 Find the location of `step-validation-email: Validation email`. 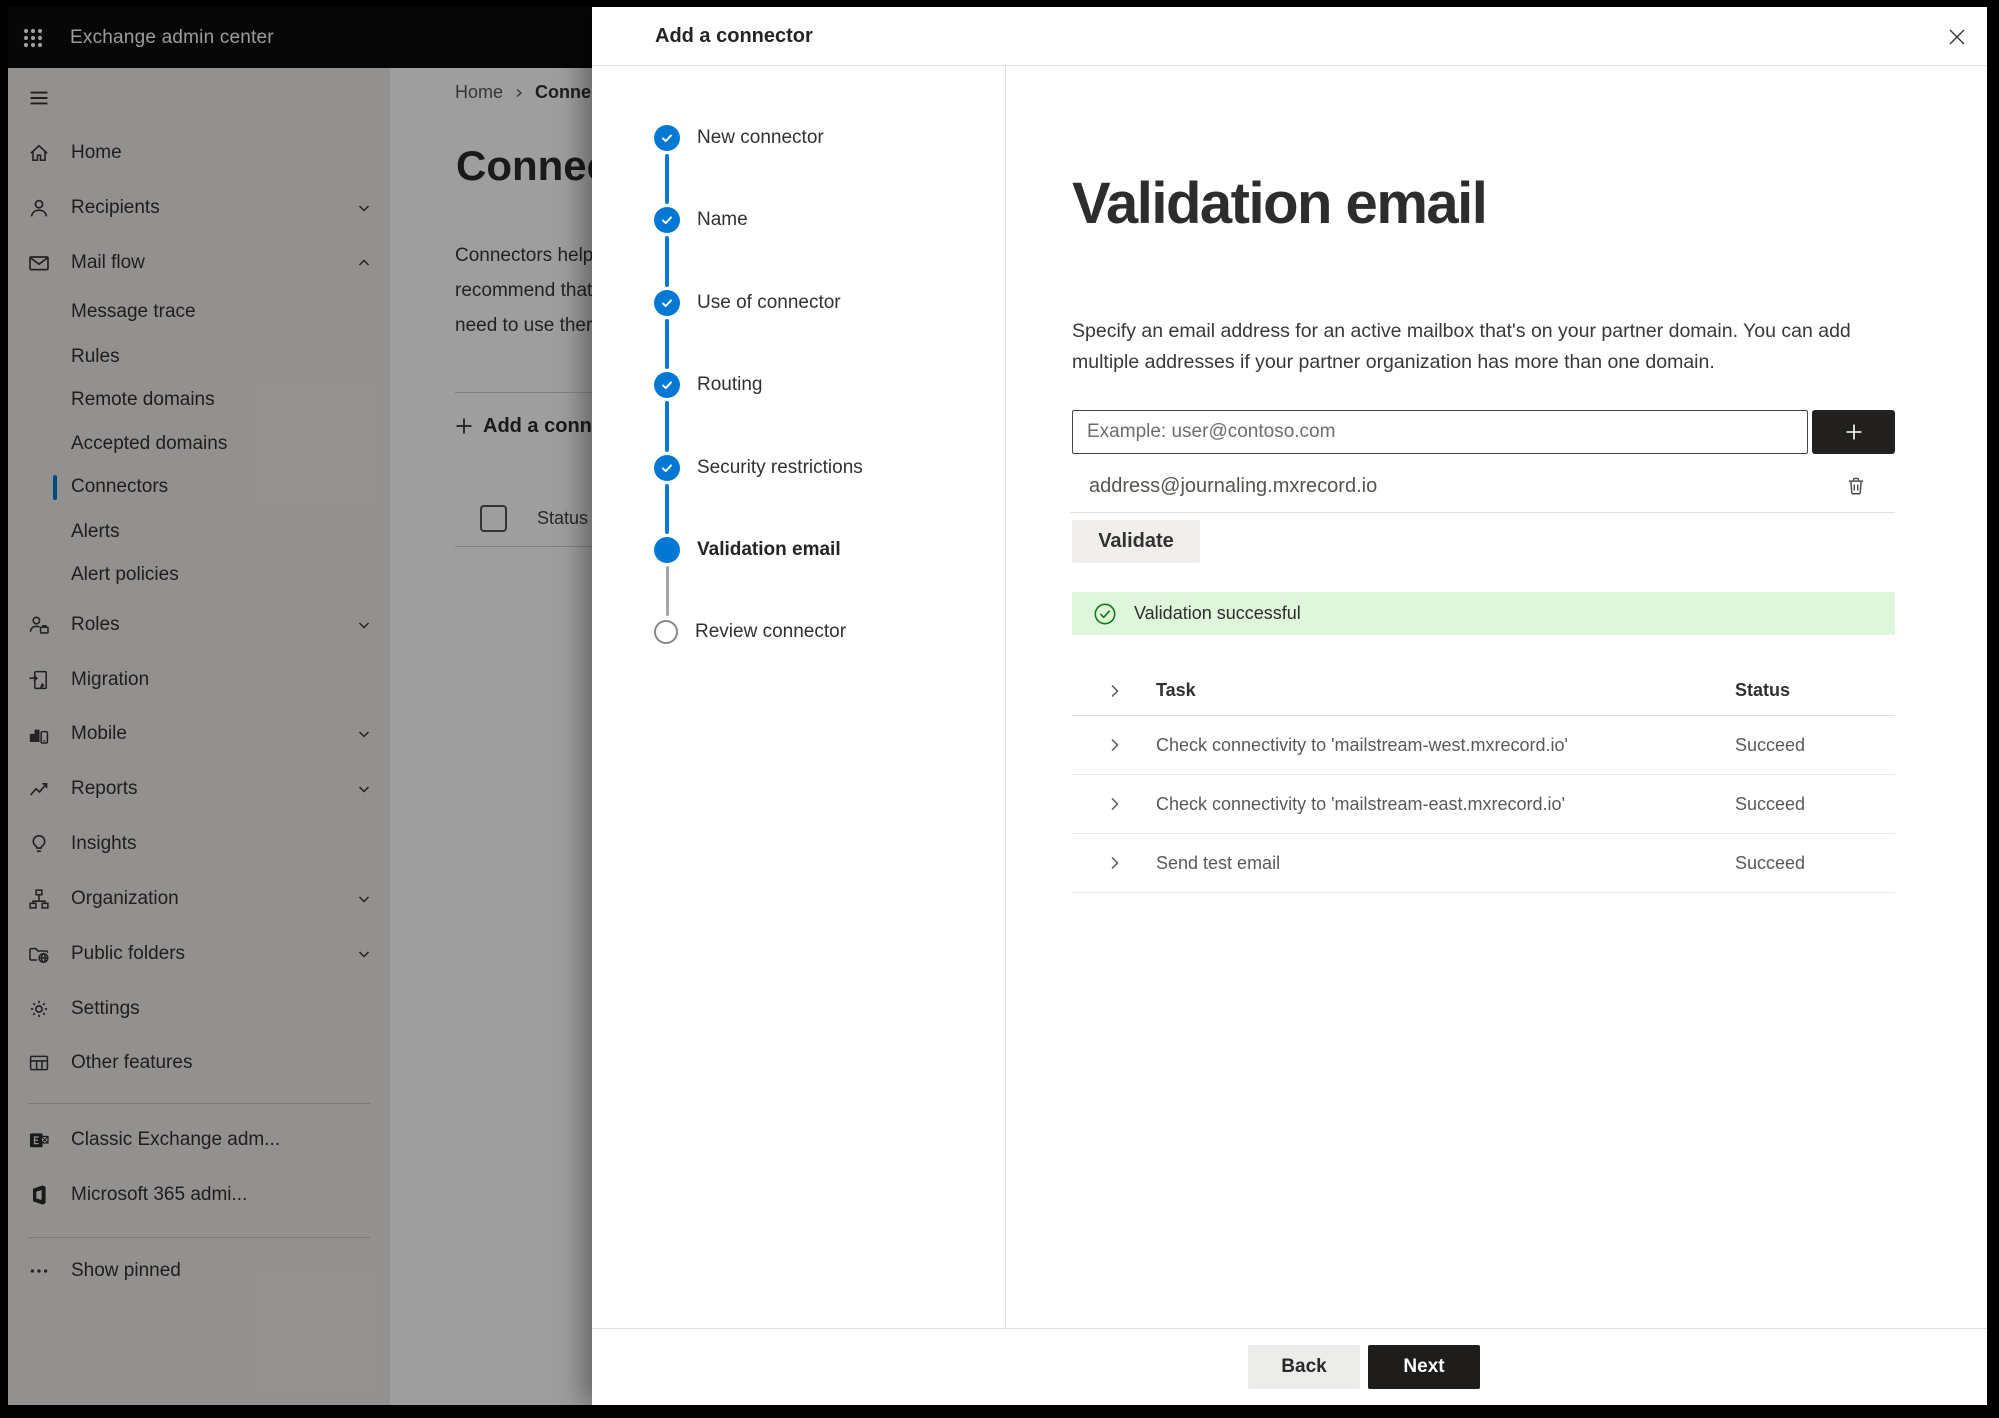

step-validation-email: Validation email is located at coordinates (747, 550).